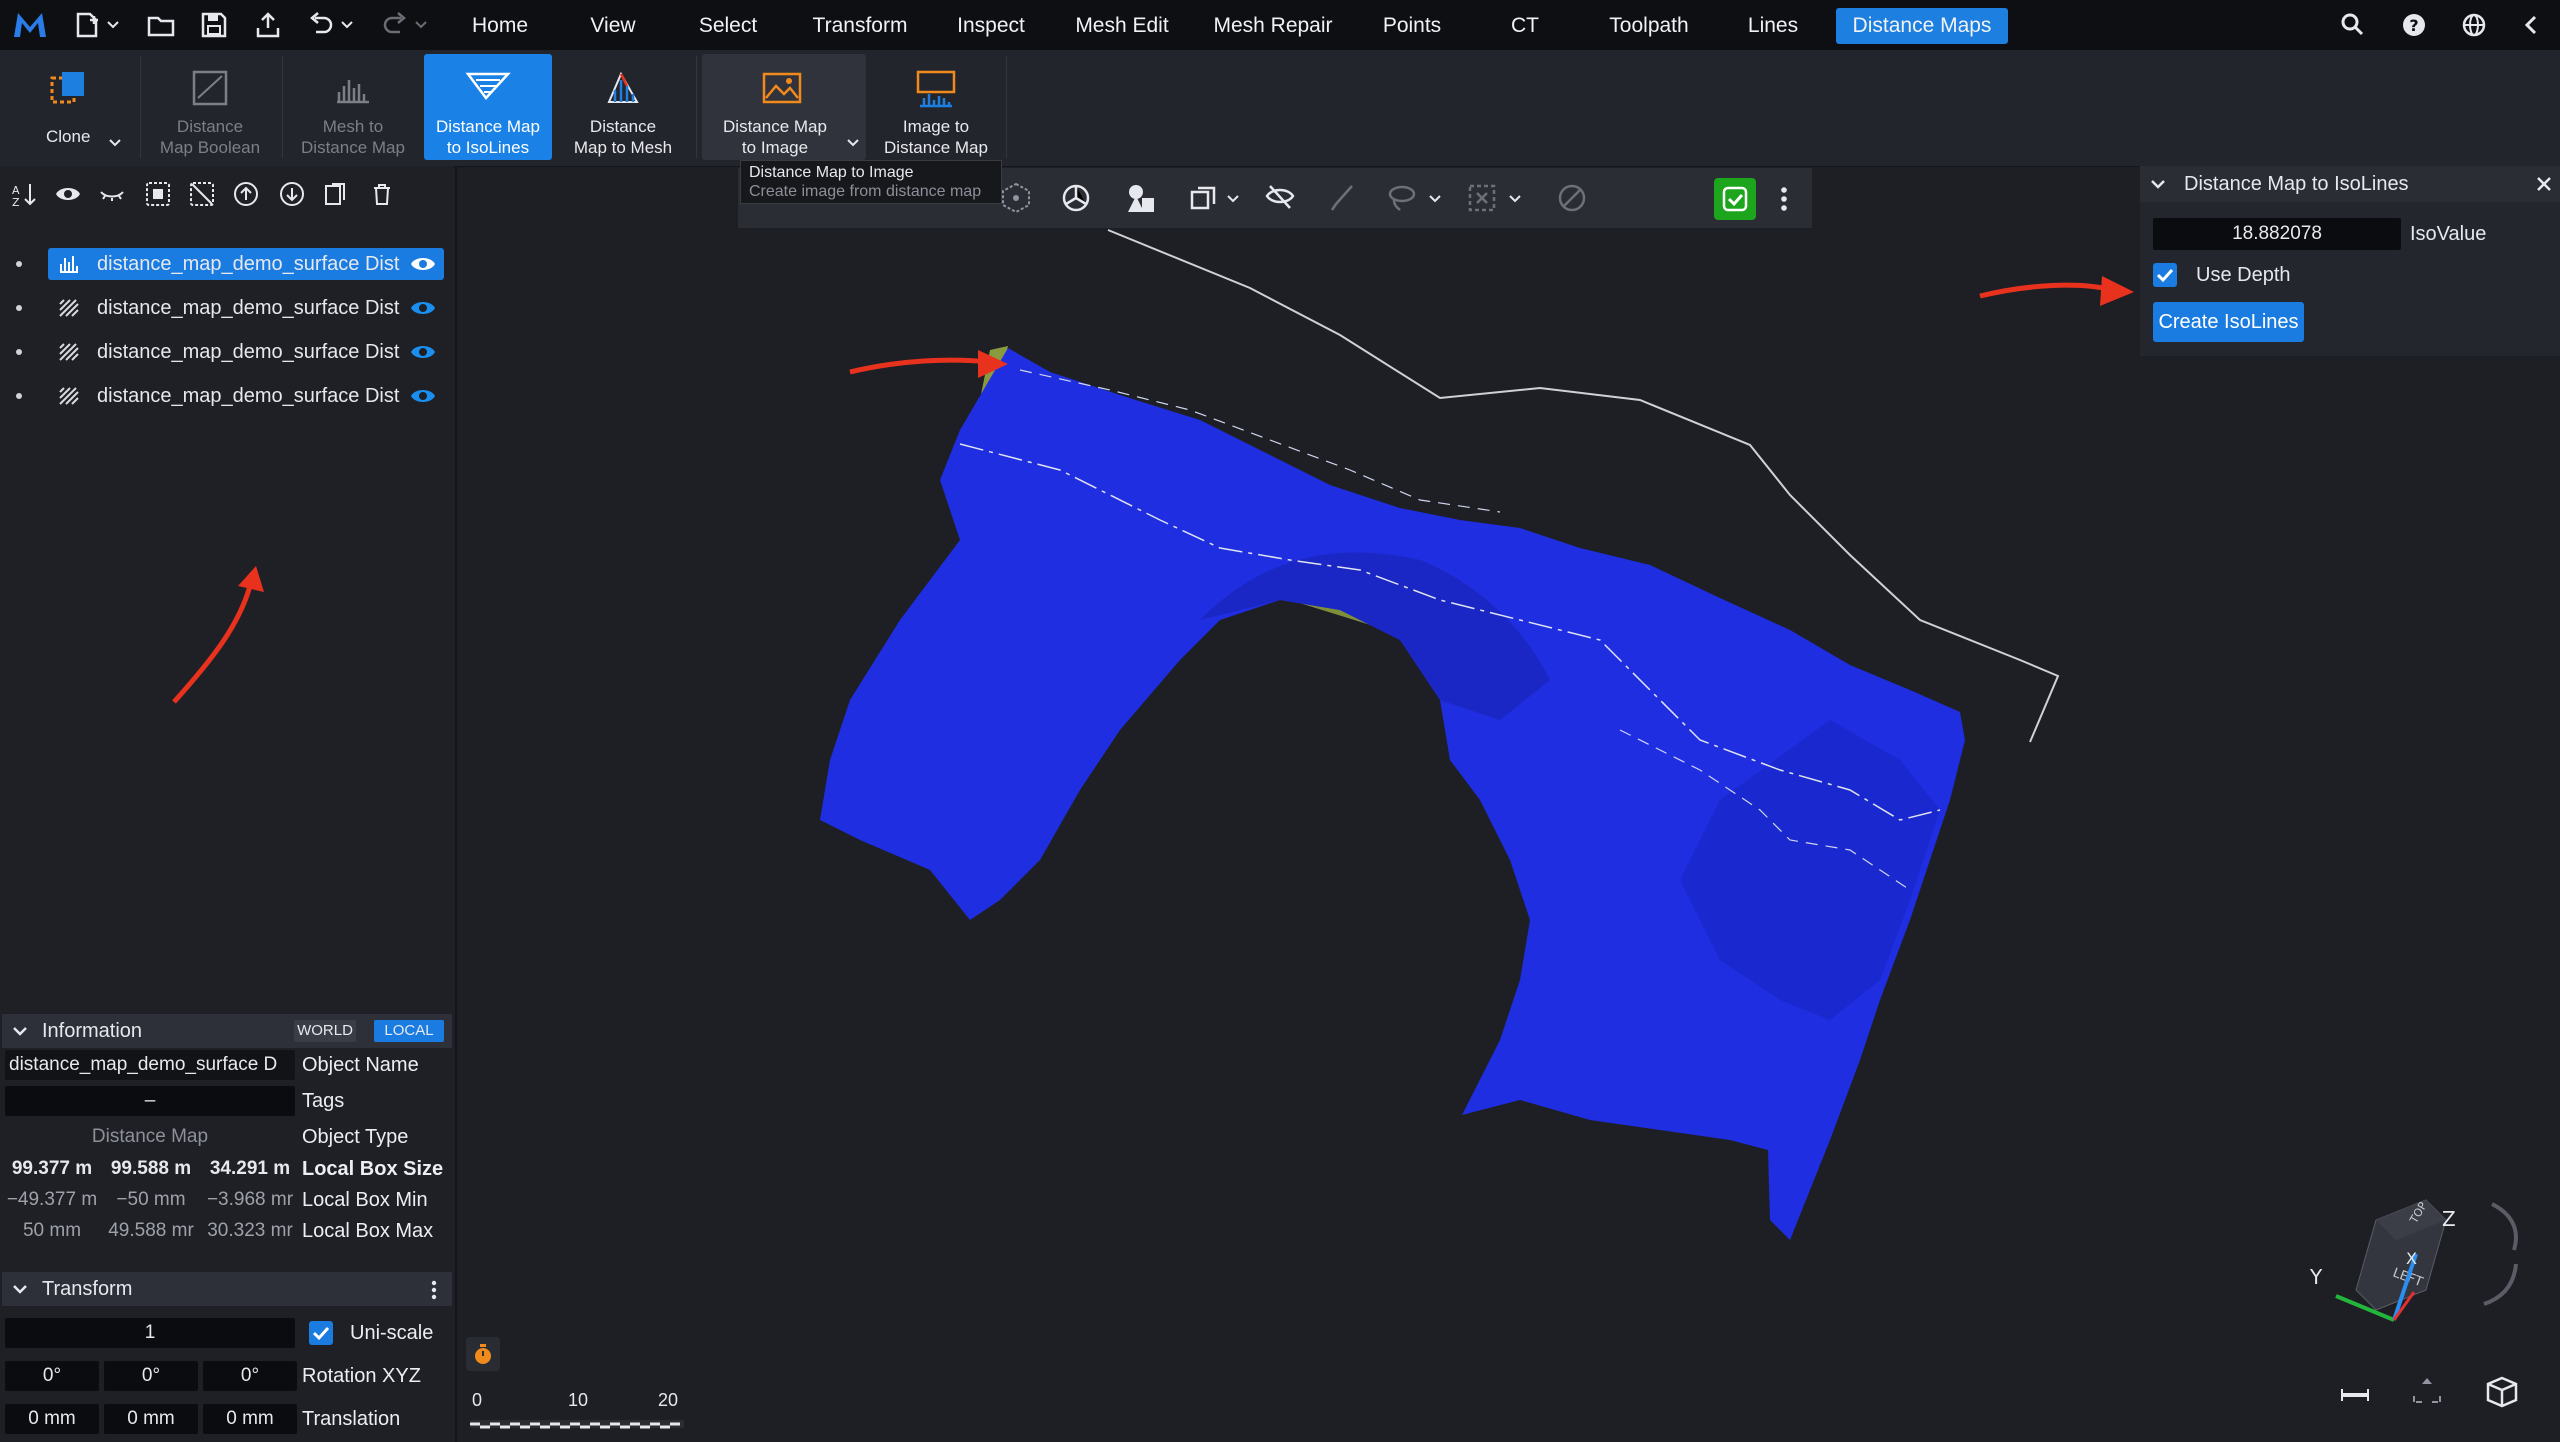 This screenshot has height=1442, width=2560. I want to click on undo-icon, so click(321, 25).